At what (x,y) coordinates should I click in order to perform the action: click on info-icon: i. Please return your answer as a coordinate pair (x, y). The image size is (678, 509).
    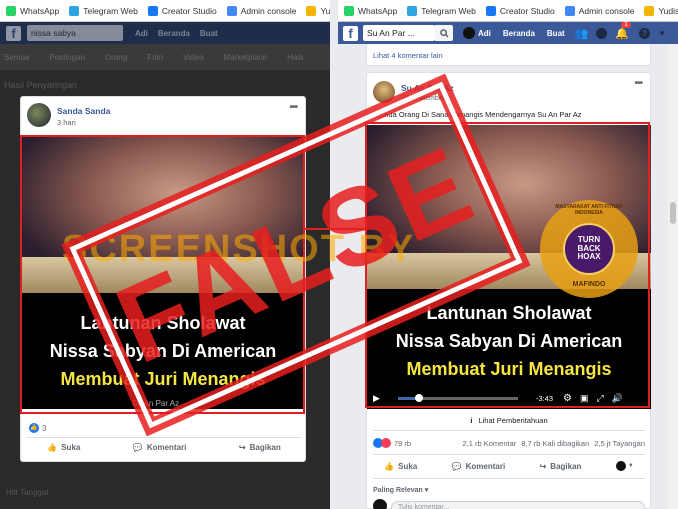
    Looking at the image, I should click on (471, 420).